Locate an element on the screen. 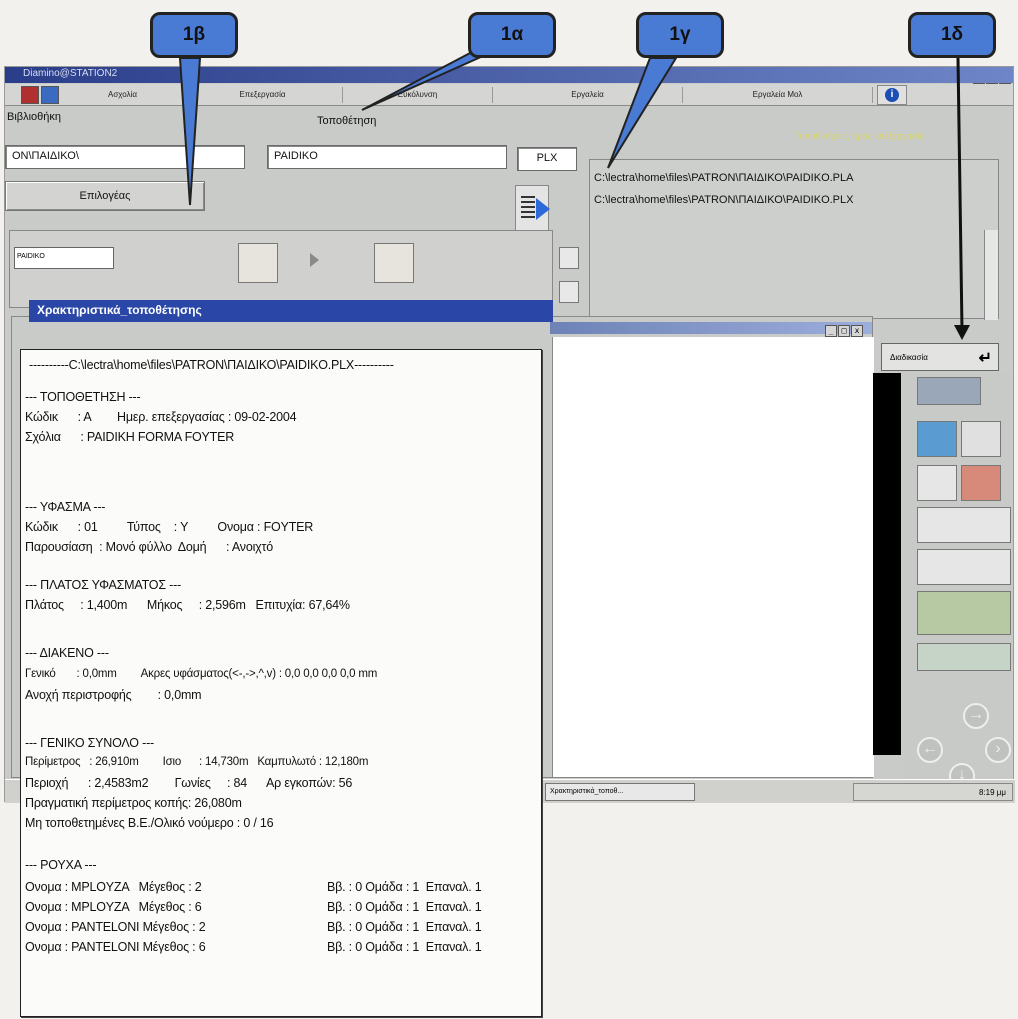 The height and width of the screenshot is (1019, 1018). callout-1a: 1α is located at coordinates (512, 35).